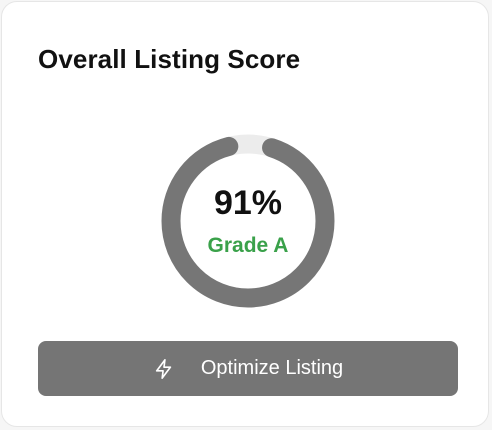  What do you see at coordinates (169, 59) in the screenshot?
I see `card-title: Overall Listing Score` at bounding box center [169, 59].